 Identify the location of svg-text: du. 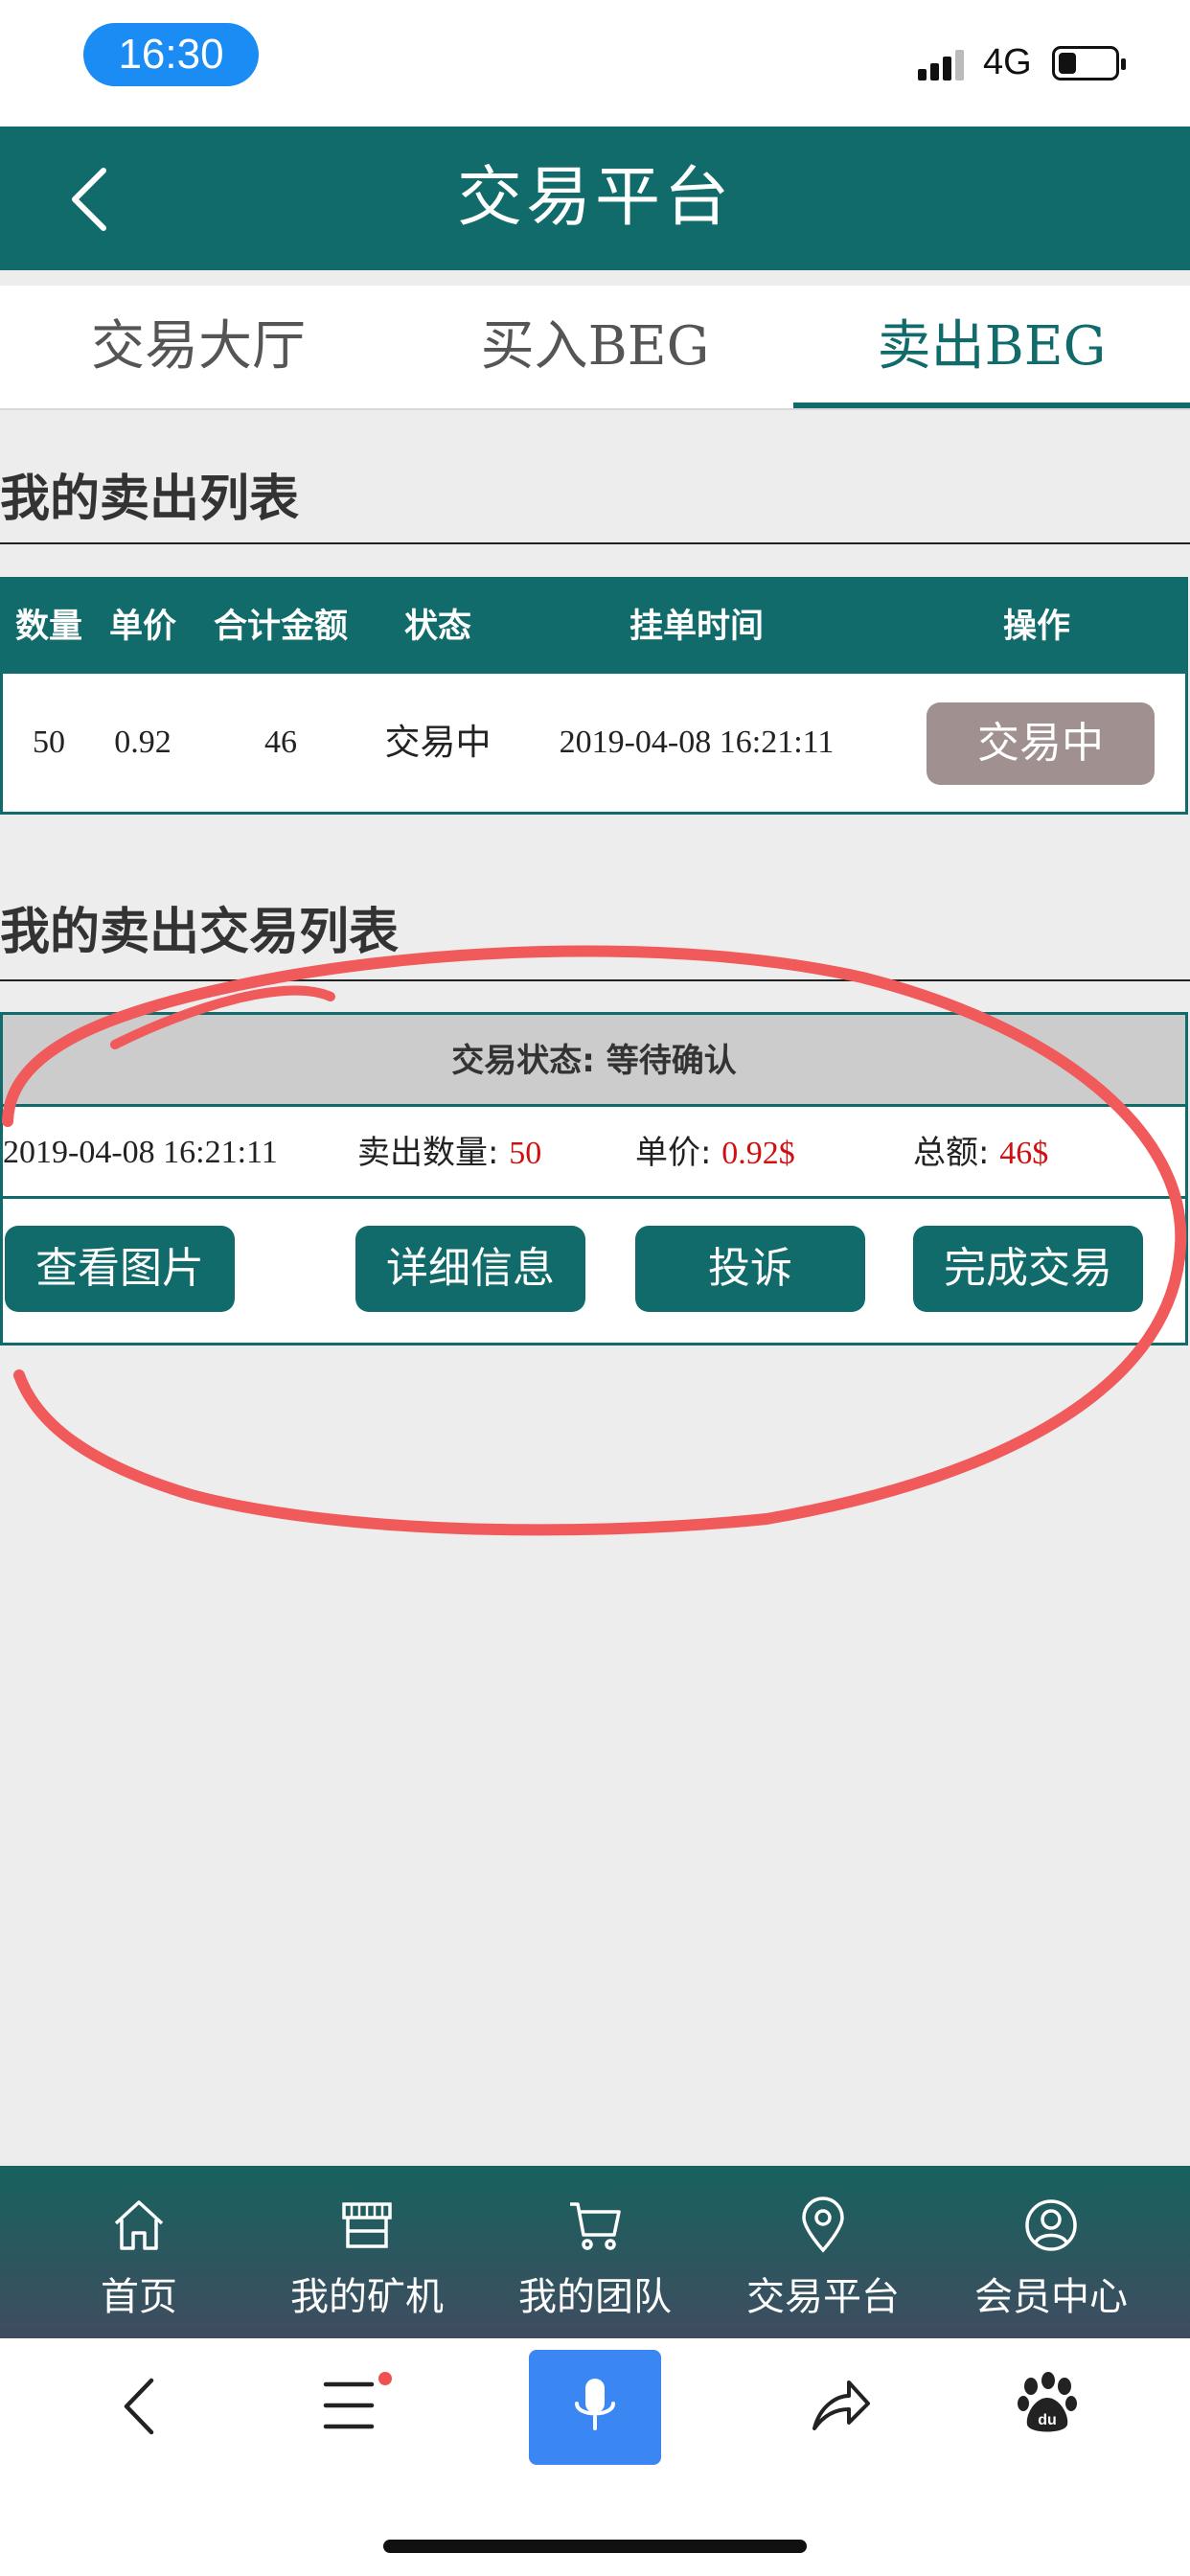
(1047, 2420).